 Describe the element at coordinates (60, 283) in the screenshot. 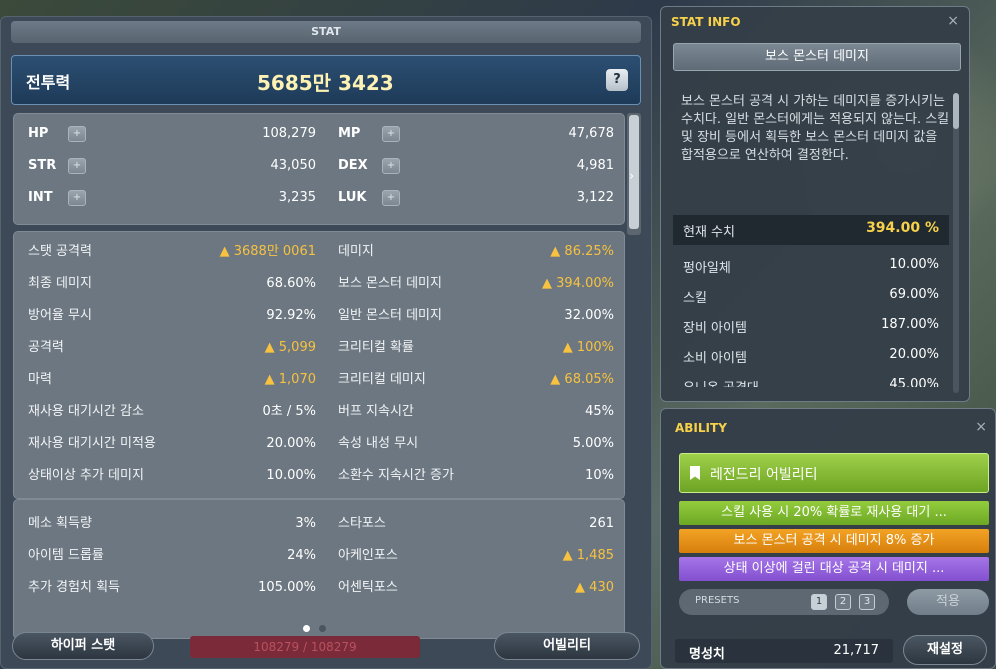

I see `detail-label: 최종 데미지` at that location.